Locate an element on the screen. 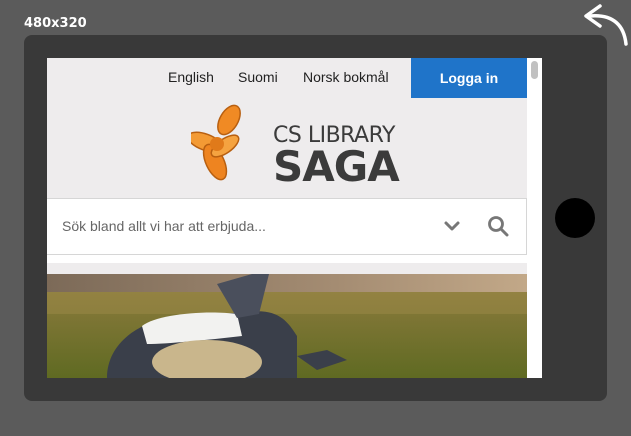 This screenshot has height=436, width=631. viewport-size-label: 480x320 is located at coordinates (55, 23).